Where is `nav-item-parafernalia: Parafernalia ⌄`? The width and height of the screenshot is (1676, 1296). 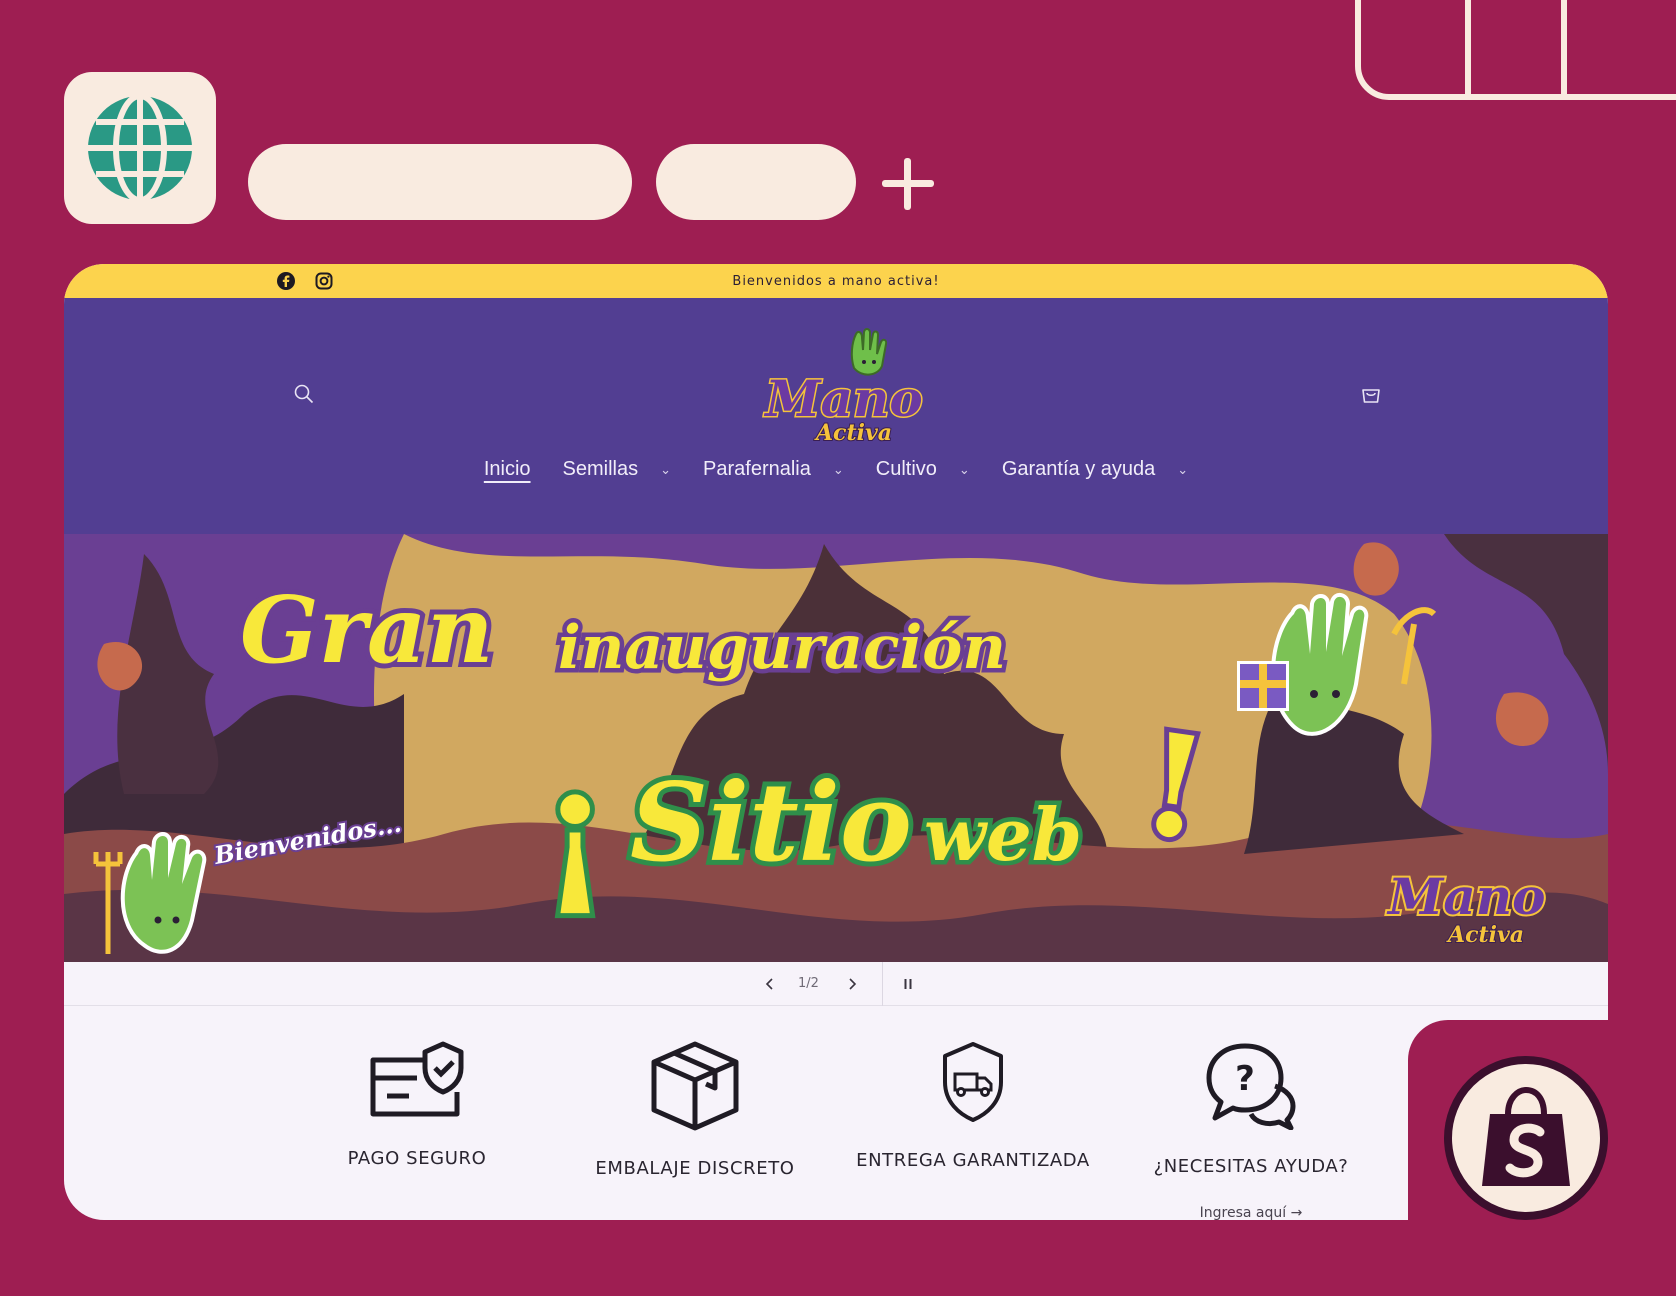
nav-item-parafernalia: Parafernalia ⌄ is located at coordinates (773, 469).